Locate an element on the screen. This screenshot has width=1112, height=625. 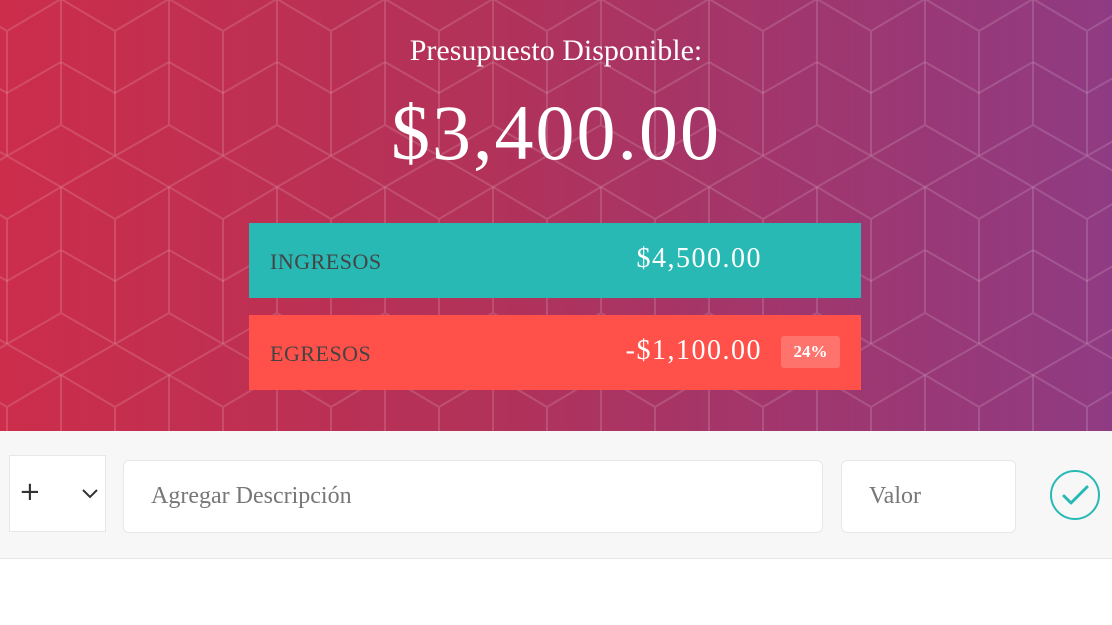
entry-type-value: + is located at coordinates (30, 492).